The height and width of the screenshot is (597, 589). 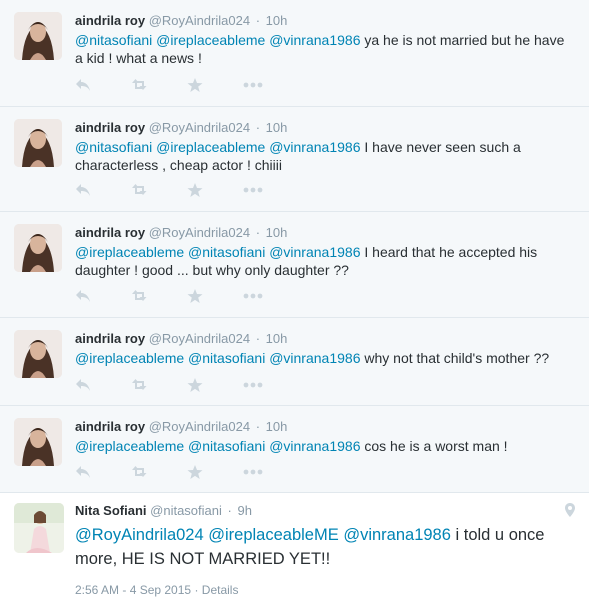 What do you see at coordinates (244, 510) in the screenshot?
I see `tweet-time: 9h` at bounding box center [244, 510].